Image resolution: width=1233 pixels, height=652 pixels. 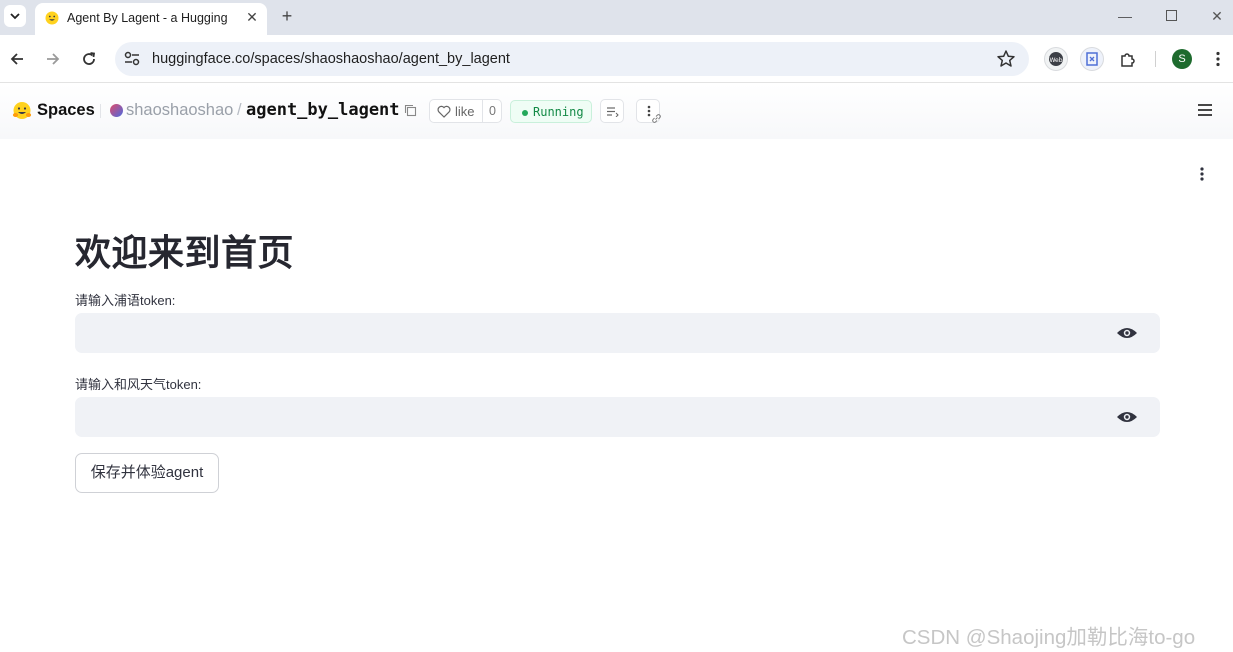 What do you see at coordinates (444, 111) in the screenshot?
I see `heart-icon` at bounding box center [444, 111].